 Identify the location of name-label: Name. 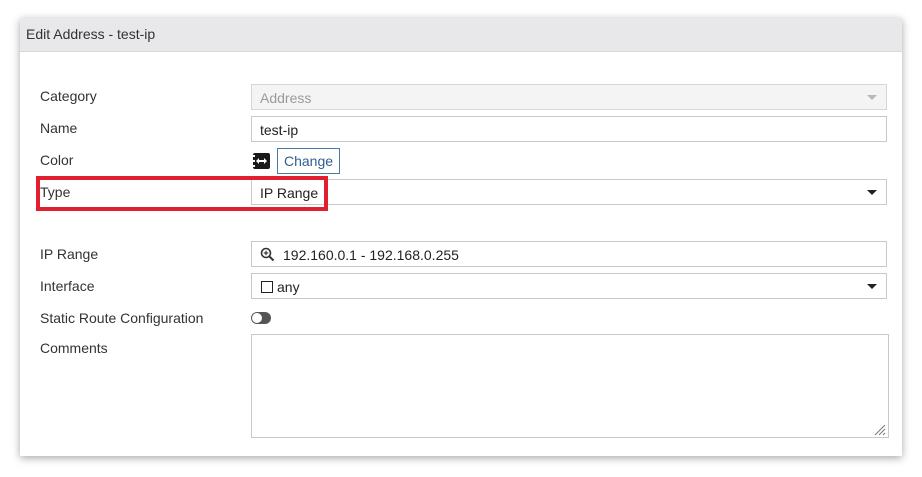
(59, 128).